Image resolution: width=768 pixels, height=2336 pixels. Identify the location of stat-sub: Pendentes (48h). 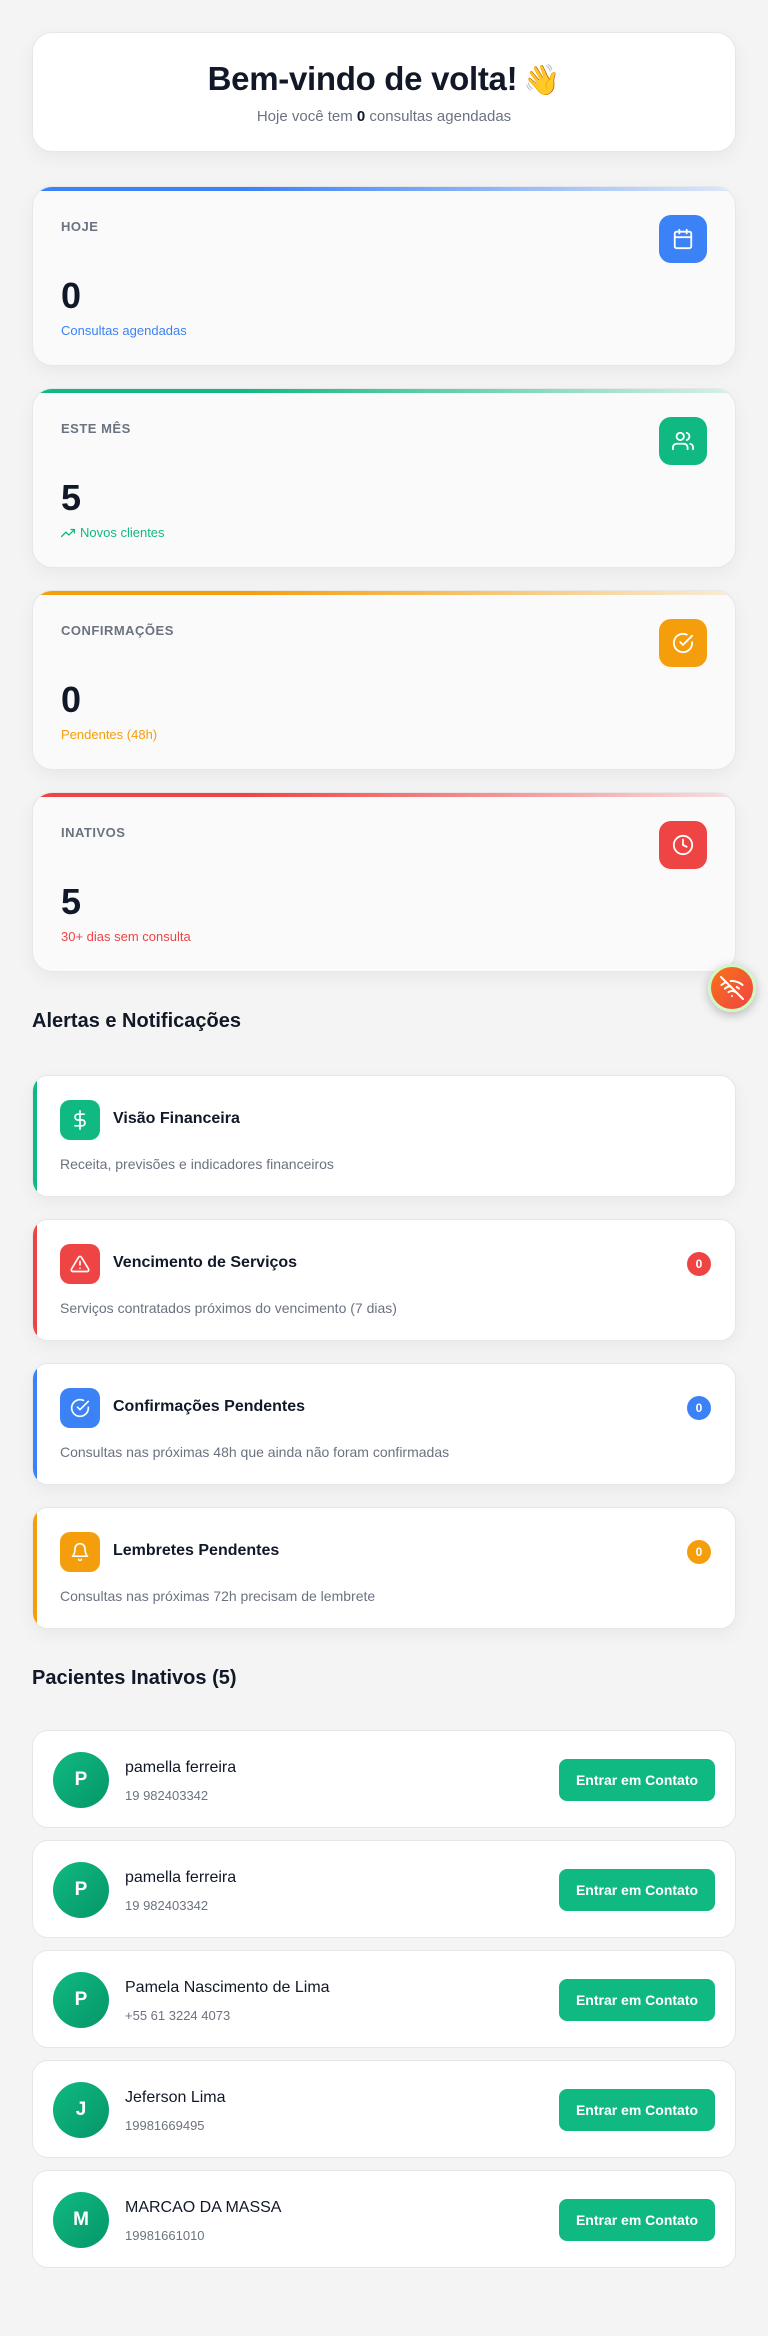
(109, 734).